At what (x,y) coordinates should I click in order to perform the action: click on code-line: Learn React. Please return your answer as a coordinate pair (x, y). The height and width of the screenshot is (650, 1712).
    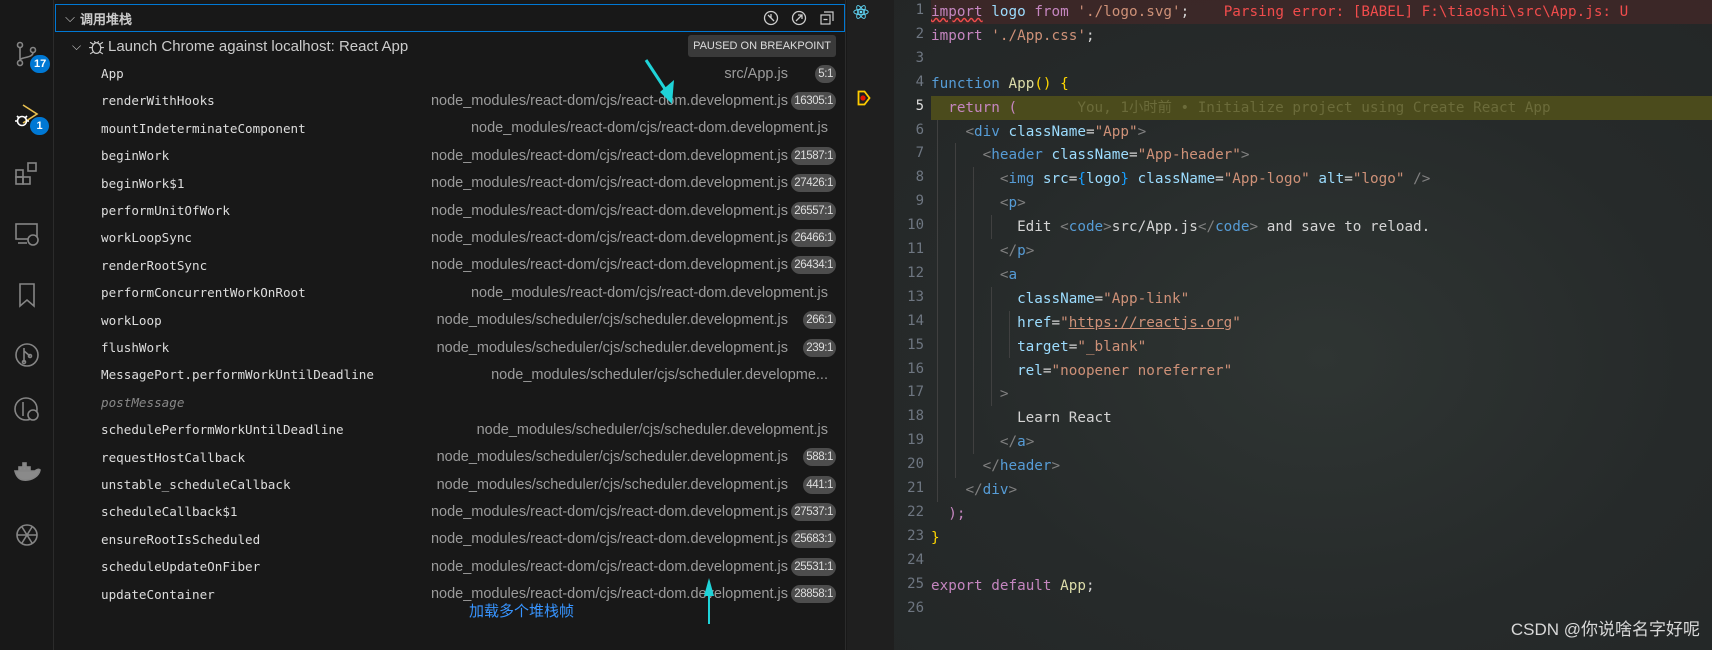
    Looking at the image, I should click on (1321, 418).